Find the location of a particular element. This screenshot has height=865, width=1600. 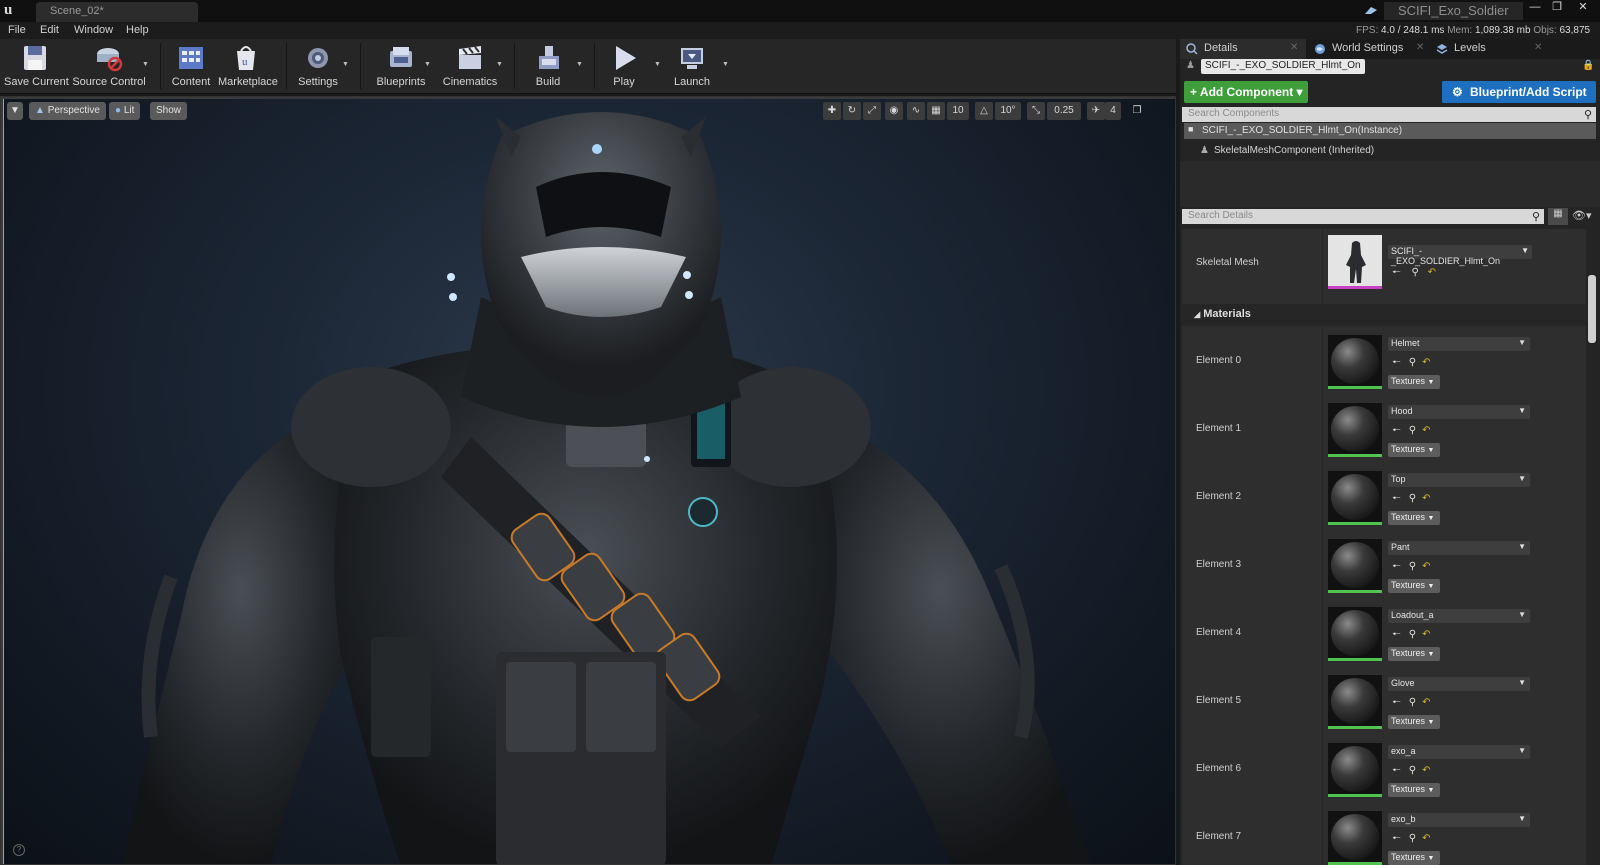

skeletal-mesh-component-row: ♟ SkeletalMeshComponent (Inherited) is located at coordinates (1287, 150).